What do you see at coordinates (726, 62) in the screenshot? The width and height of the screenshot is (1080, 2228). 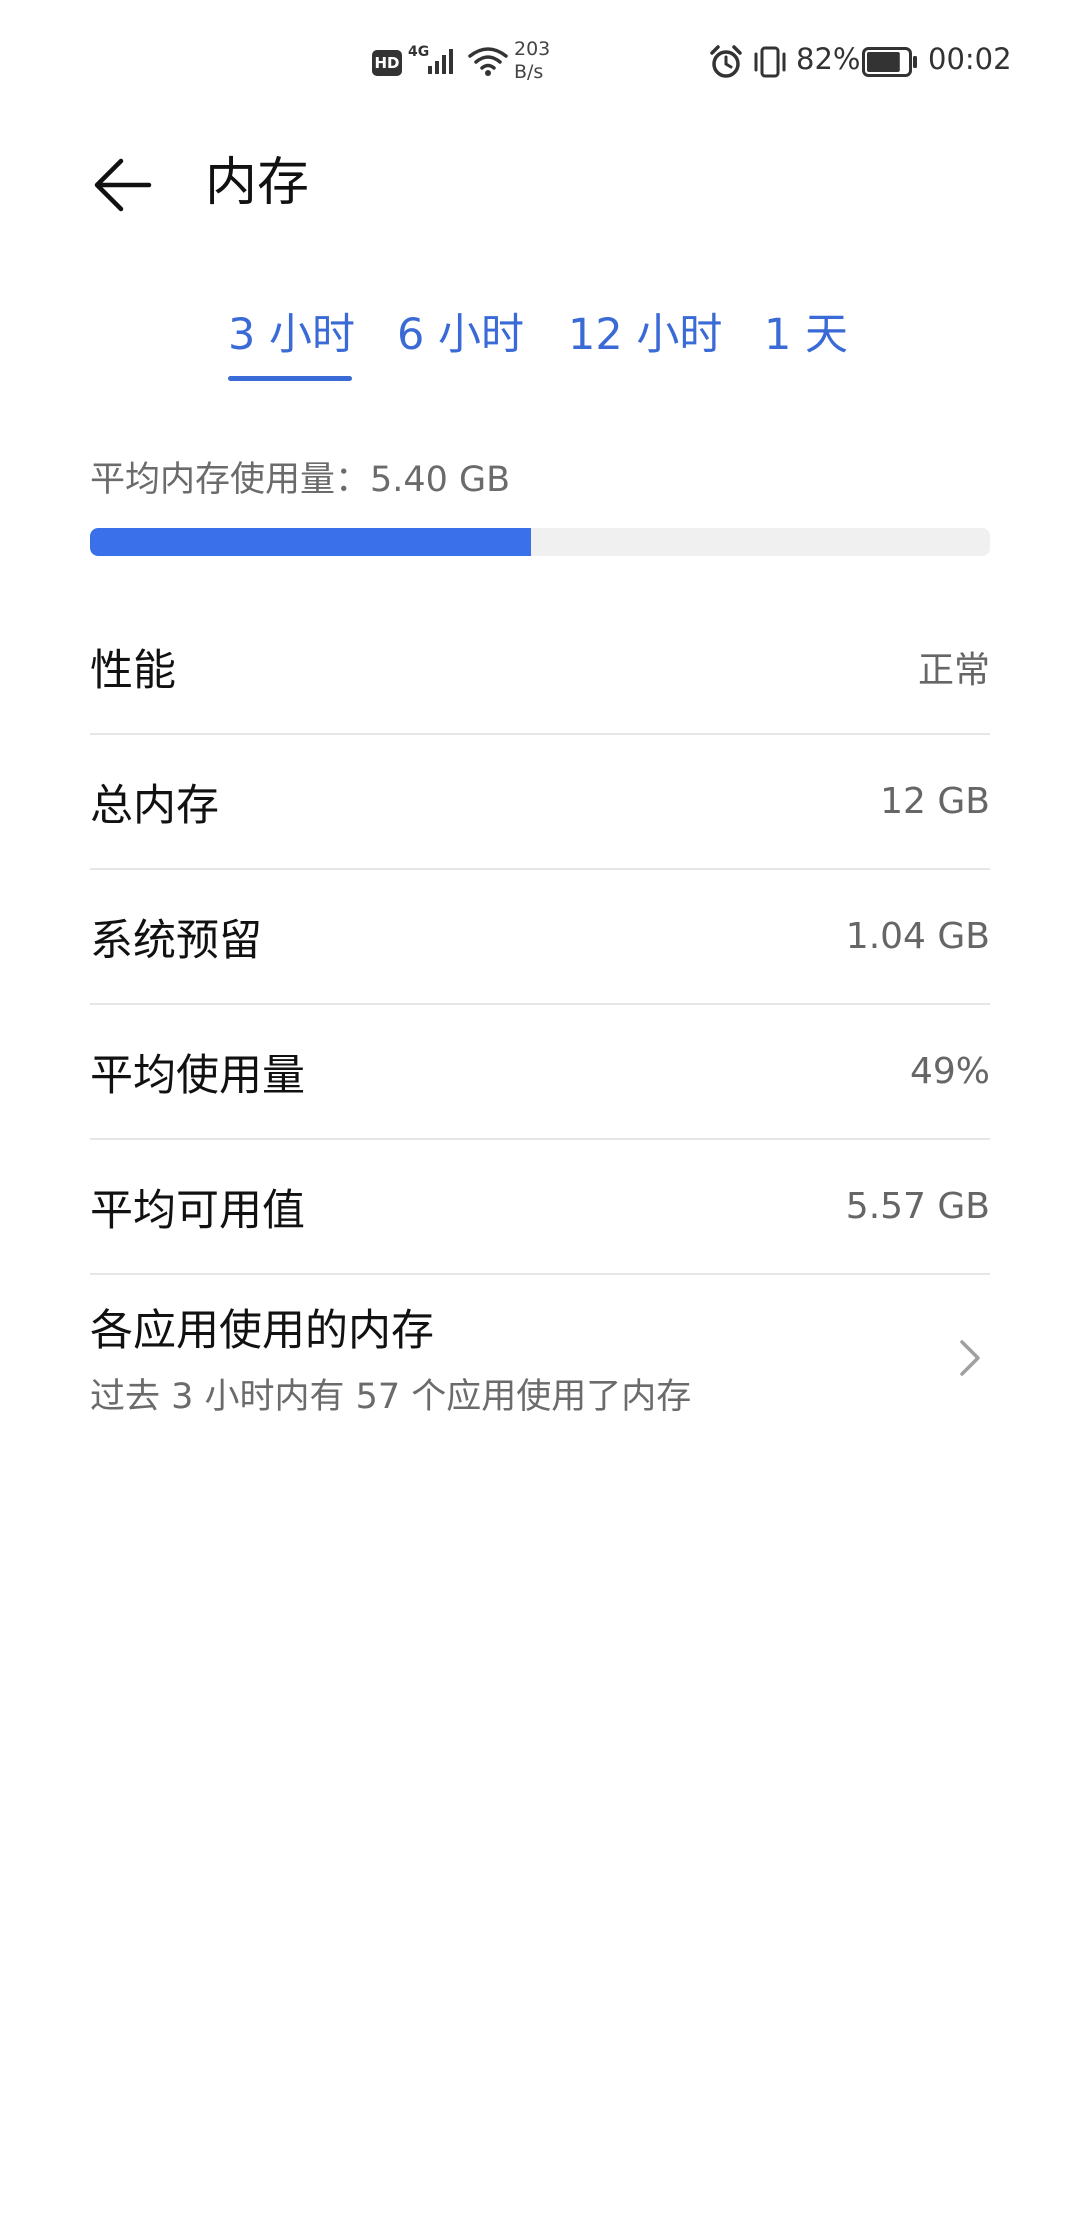 I see `alarm-icon` at bounding box center [726, 62].